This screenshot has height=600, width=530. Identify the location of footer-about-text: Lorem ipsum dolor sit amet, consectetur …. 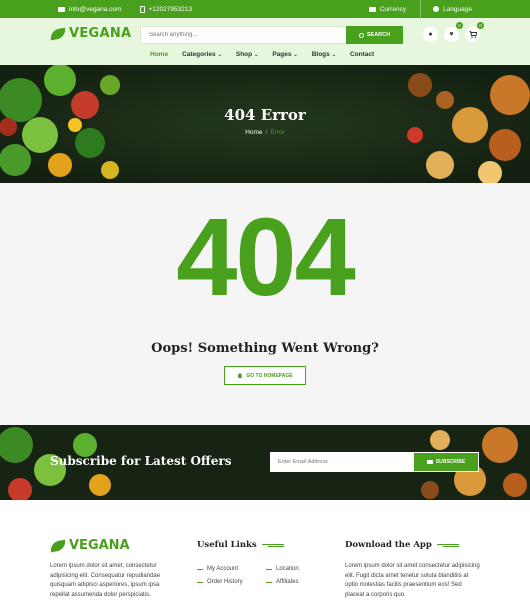
(105, 580).